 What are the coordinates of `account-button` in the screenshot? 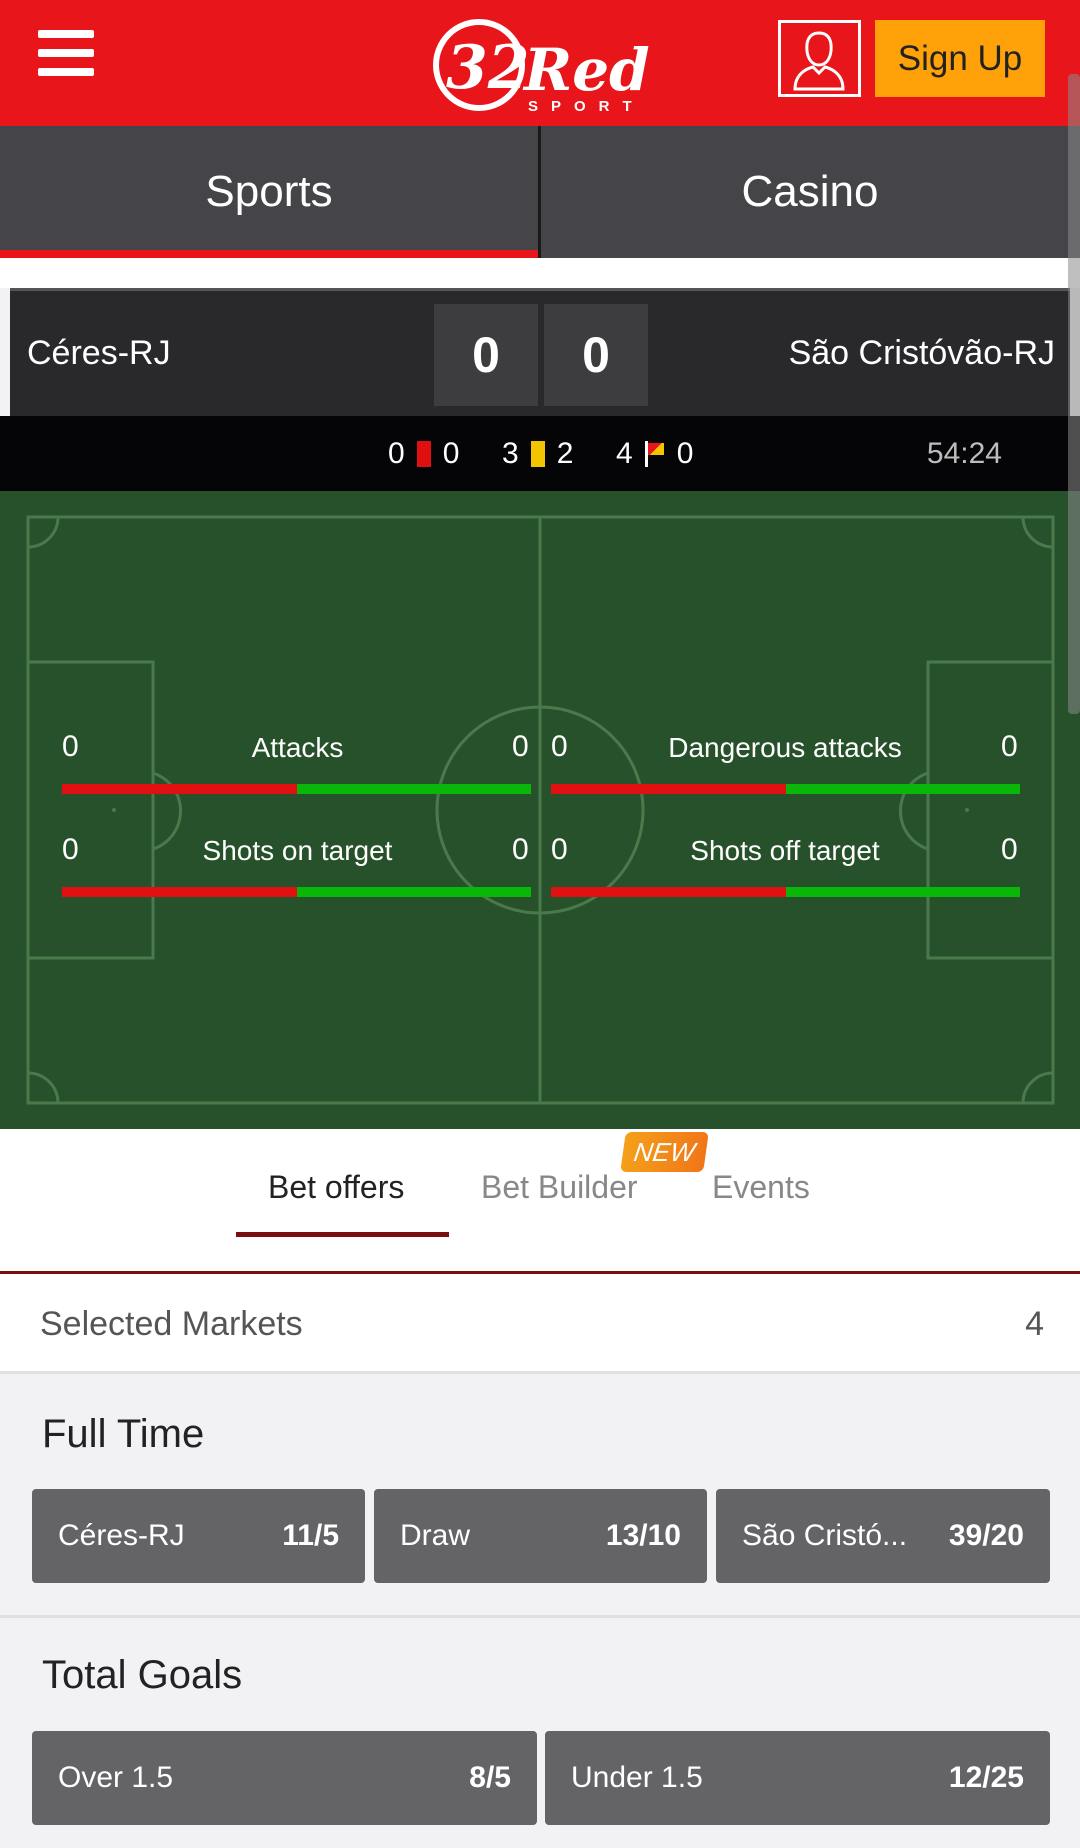 It's located at (819, 58).